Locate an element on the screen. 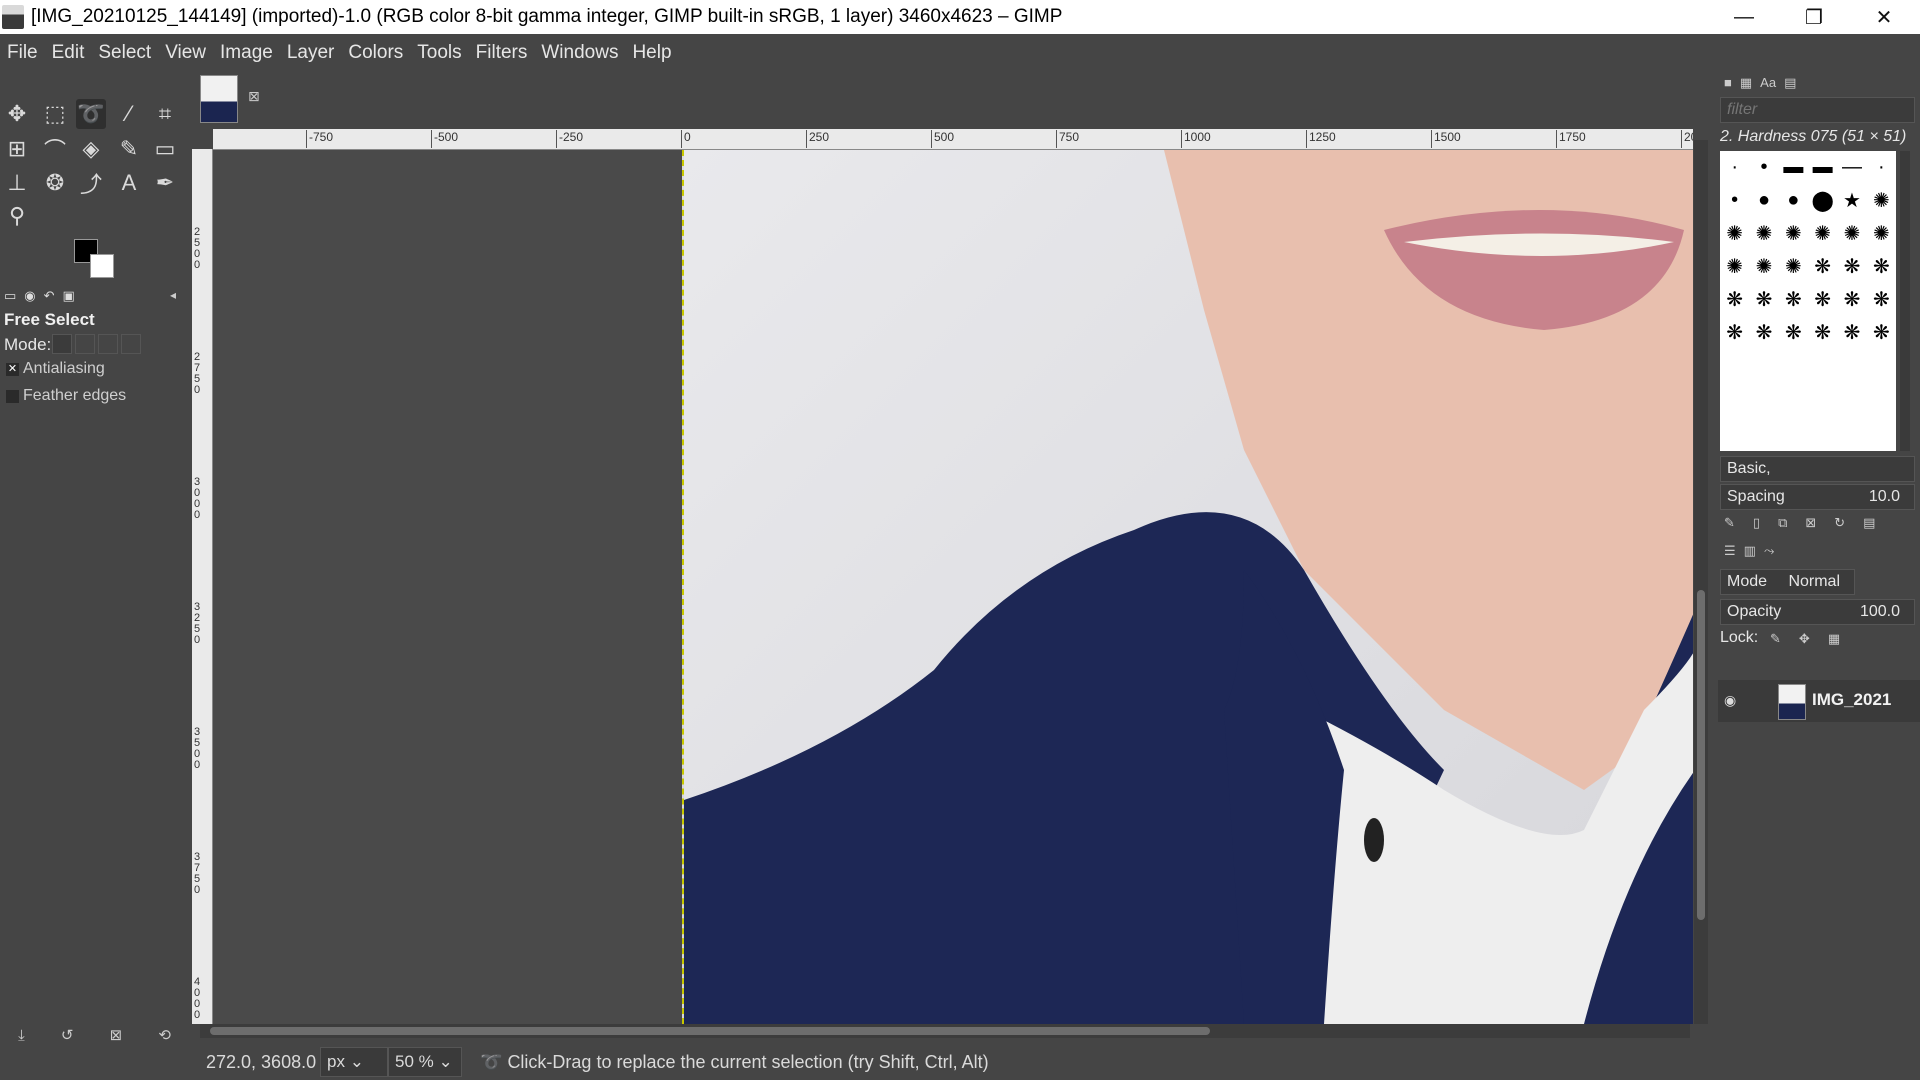 The image size is (1920, 1080). minimize-button: — is located at coordinates (1744, 17).